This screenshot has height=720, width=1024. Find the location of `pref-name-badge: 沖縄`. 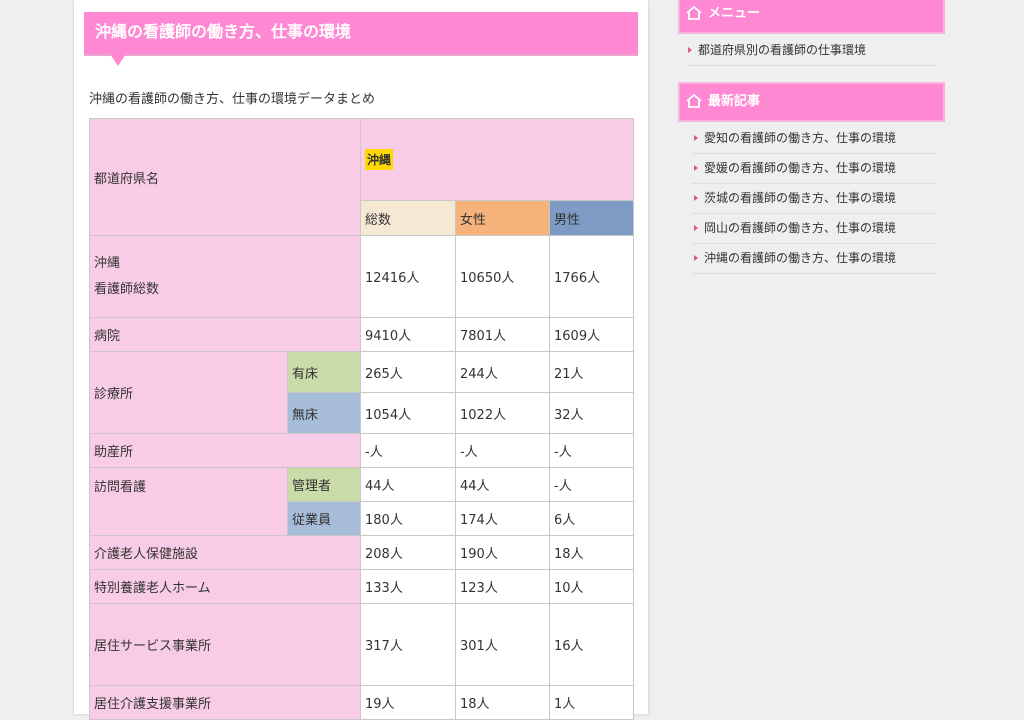

pref-name-badge: 沖縄 is located at coordinates (379, 159).